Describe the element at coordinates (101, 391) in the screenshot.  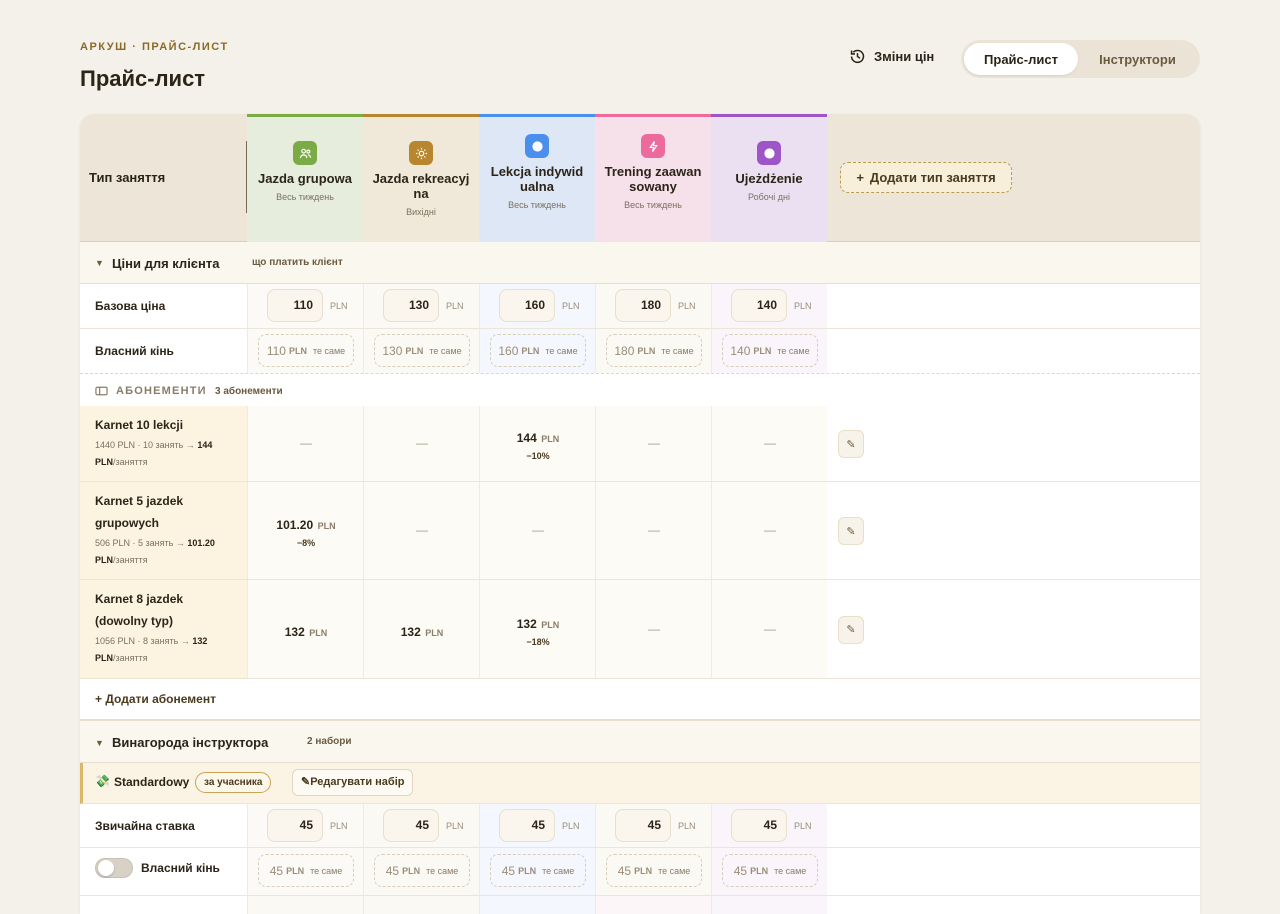
I see `ticket-icon` at that location.